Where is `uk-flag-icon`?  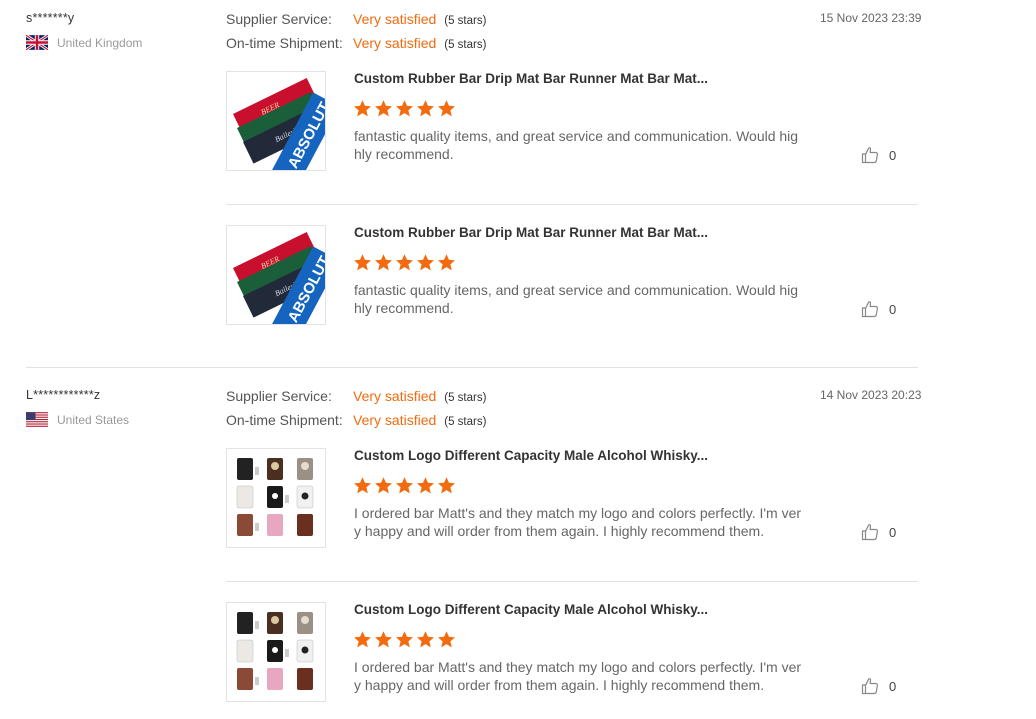 uk-flag-icon is located at coordinates (37, 42).